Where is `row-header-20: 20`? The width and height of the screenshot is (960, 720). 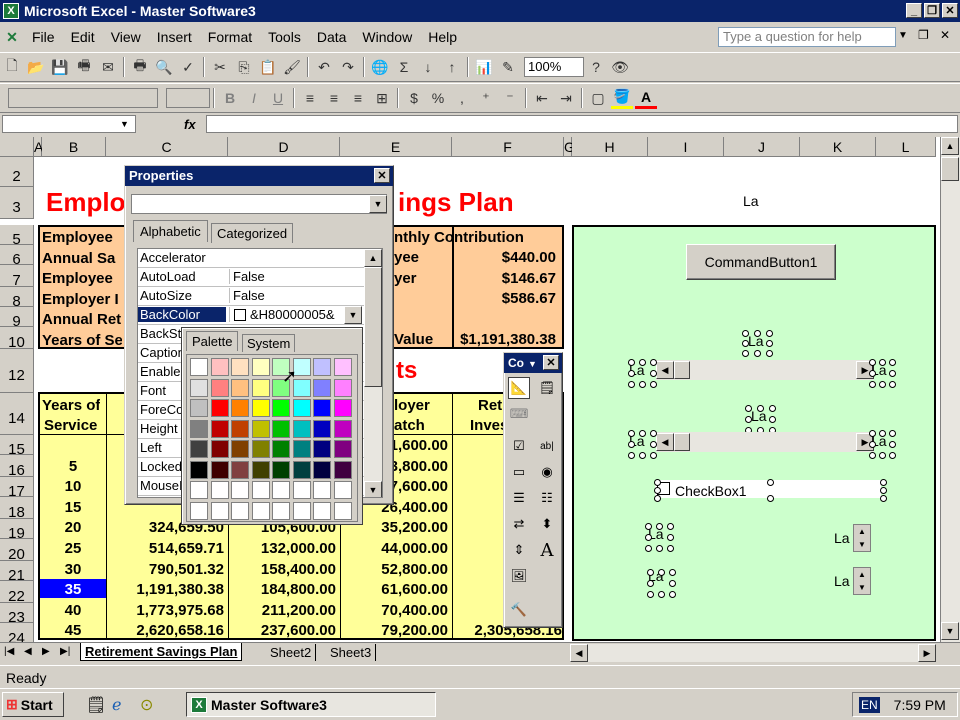 row-header-20: 20 is located at coordinates (17, 551).